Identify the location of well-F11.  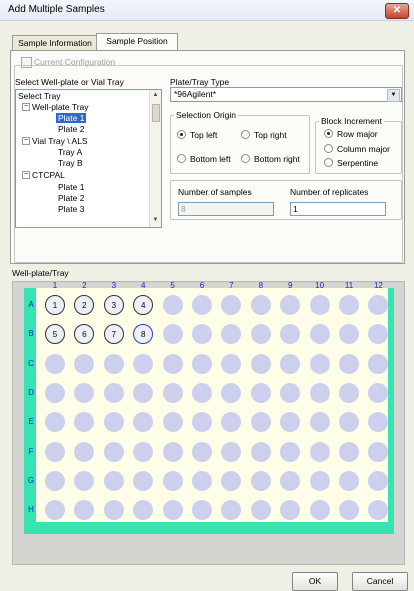
(349, 451).